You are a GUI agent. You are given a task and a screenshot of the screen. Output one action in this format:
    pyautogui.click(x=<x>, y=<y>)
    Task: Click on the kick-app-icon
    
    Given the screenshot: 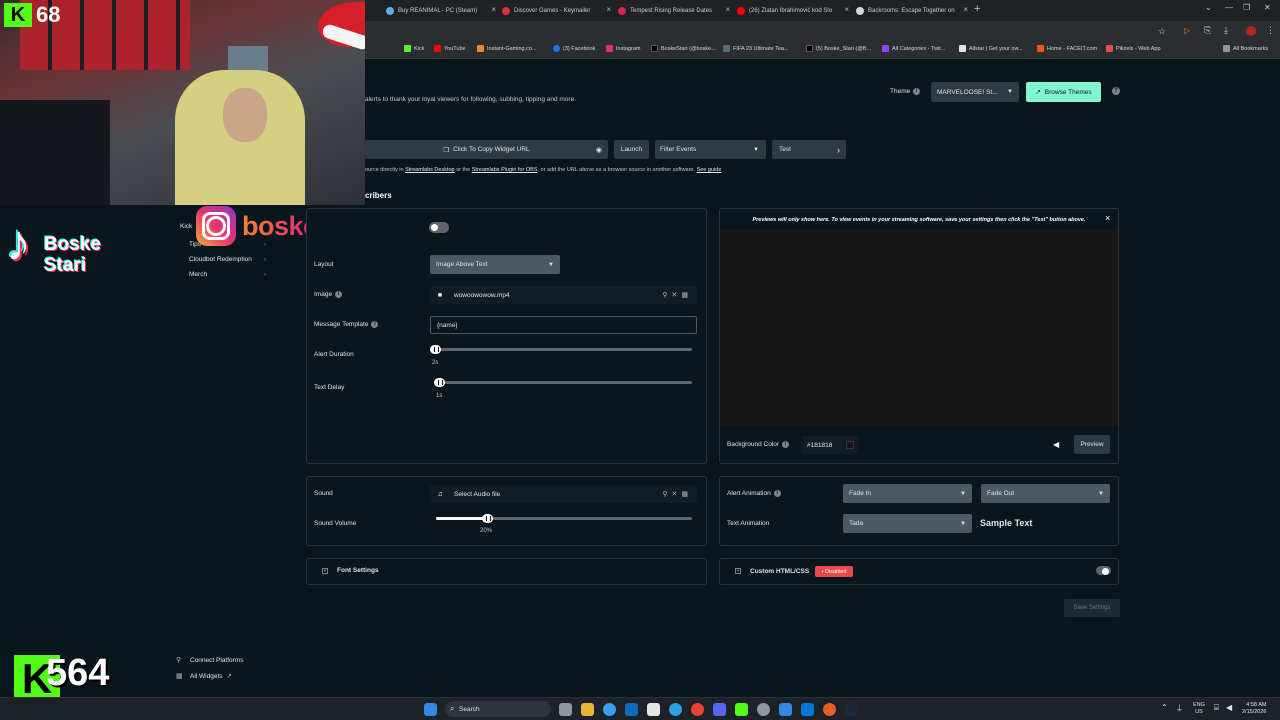 What is the action you would take?
    pyautogui.click(x=741, y=709)
    